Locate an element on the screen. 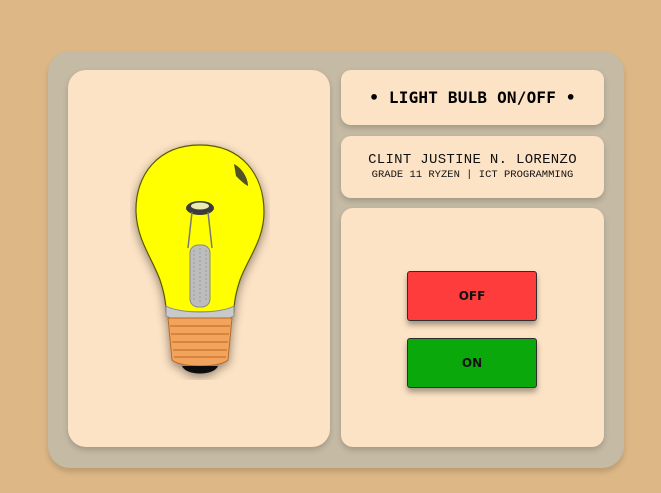  off-button: OFF is located at coordinates (472, 296).